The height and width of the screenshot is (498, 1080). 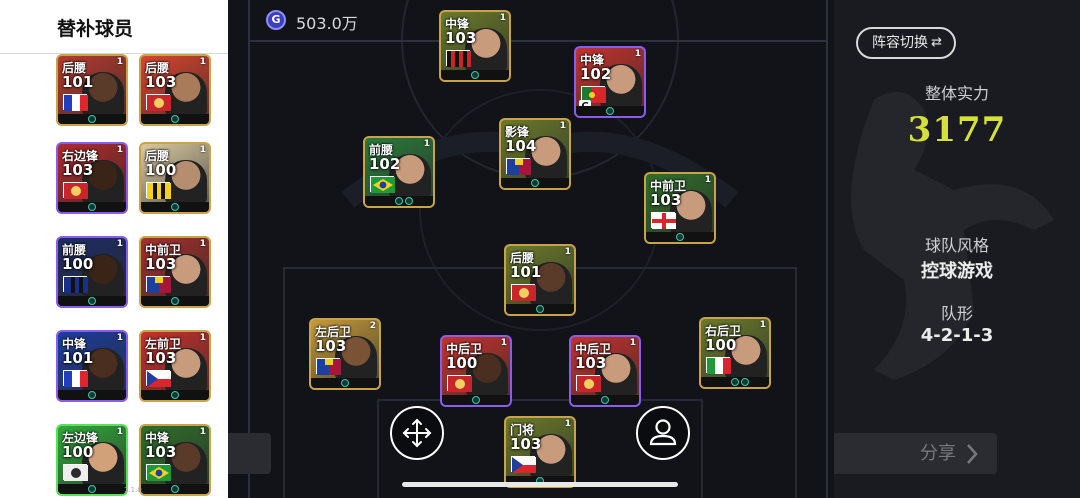 What do you see at coordinates (956, 313) in the screenshot?
I see `formation-label: 队形` at bounding box center [956, 313].